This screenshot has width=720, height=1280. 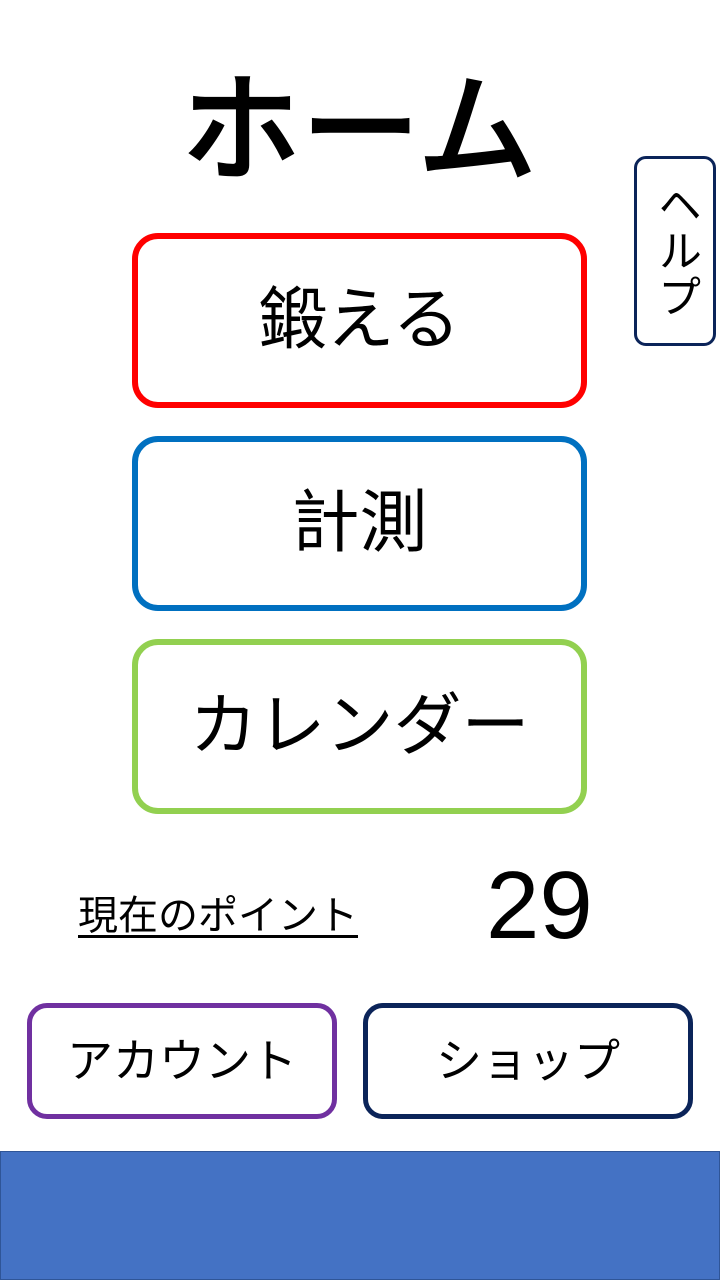 I want to click on calendar-button: カレンダー, so click(x=359, y=726).